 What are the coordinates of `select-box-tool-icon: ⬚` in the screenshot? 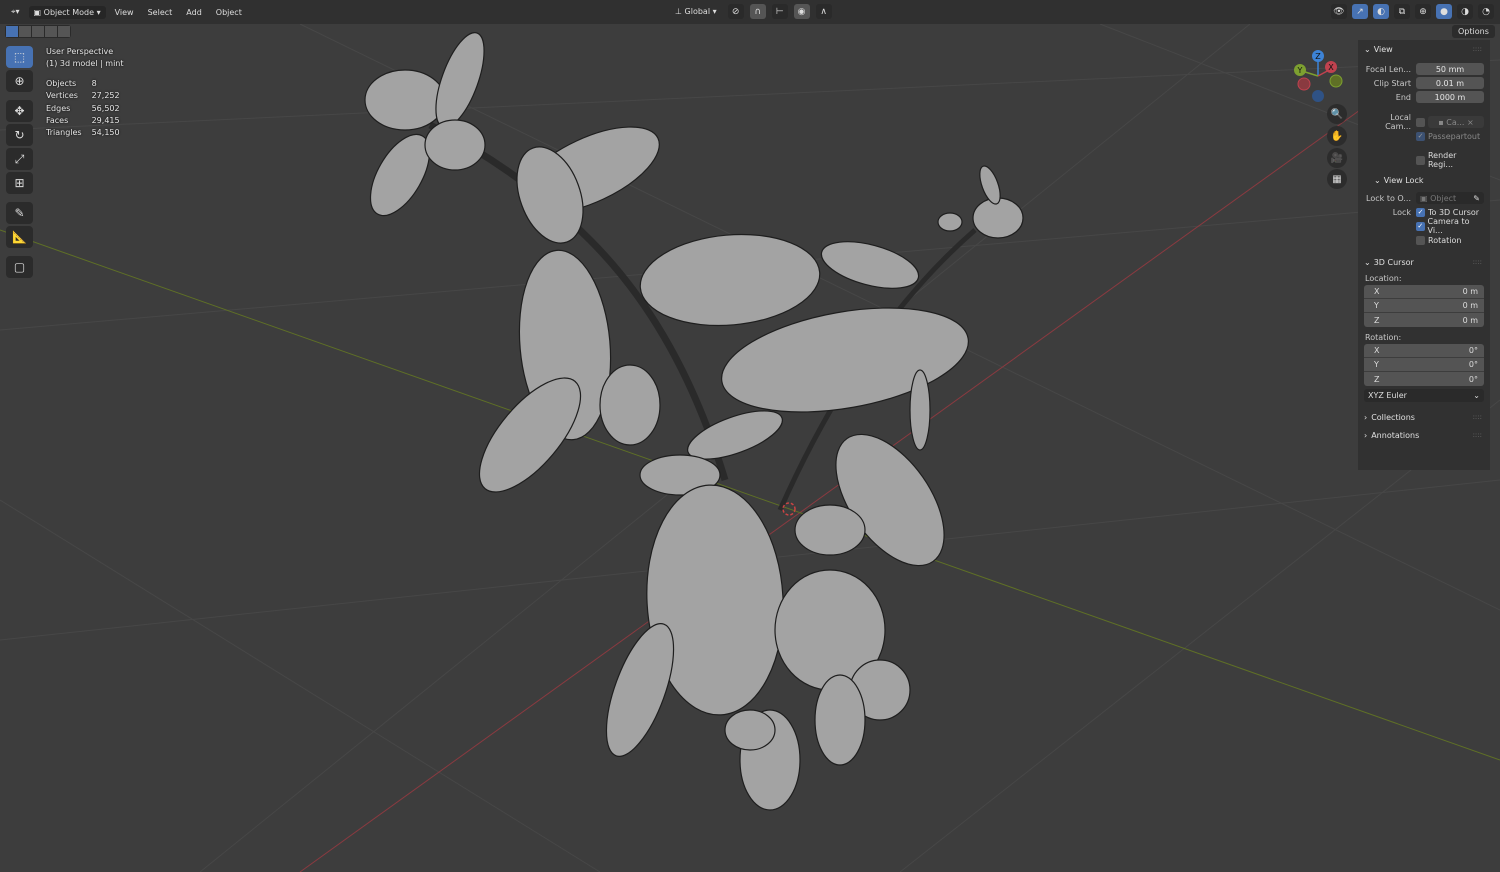 It's located at (19, 57).